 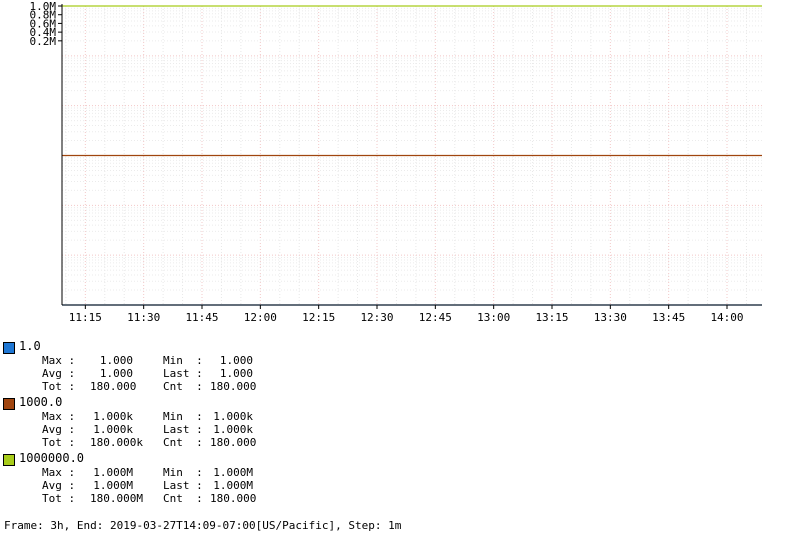 I want to click on x-tick-label: 13:45, so click(x=668, y=317).